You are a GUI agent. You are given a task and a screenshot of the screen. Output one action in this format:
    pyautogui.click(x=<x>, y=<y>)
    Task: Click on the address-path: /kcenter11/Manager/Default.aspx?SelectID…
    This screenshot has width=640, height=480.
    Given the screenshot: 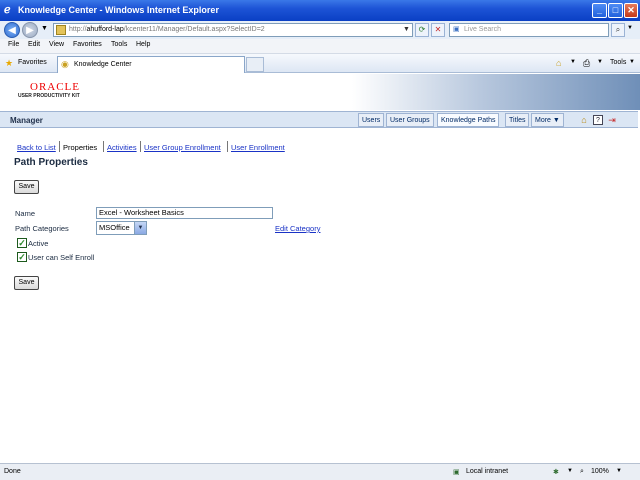 What is the action you would take?
    pyautogui.click(x=194, y=29)
    